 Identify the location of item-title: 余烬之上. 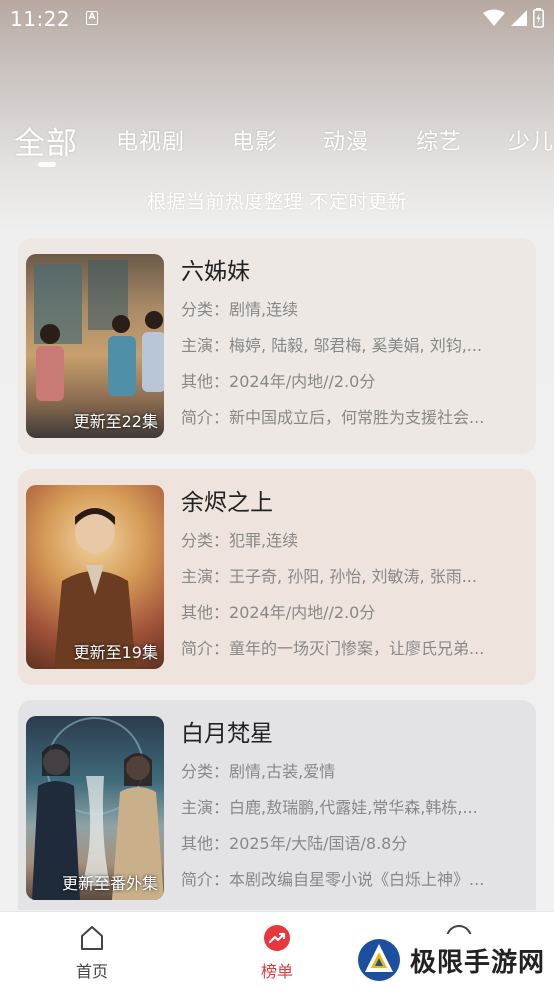
(227, 503).